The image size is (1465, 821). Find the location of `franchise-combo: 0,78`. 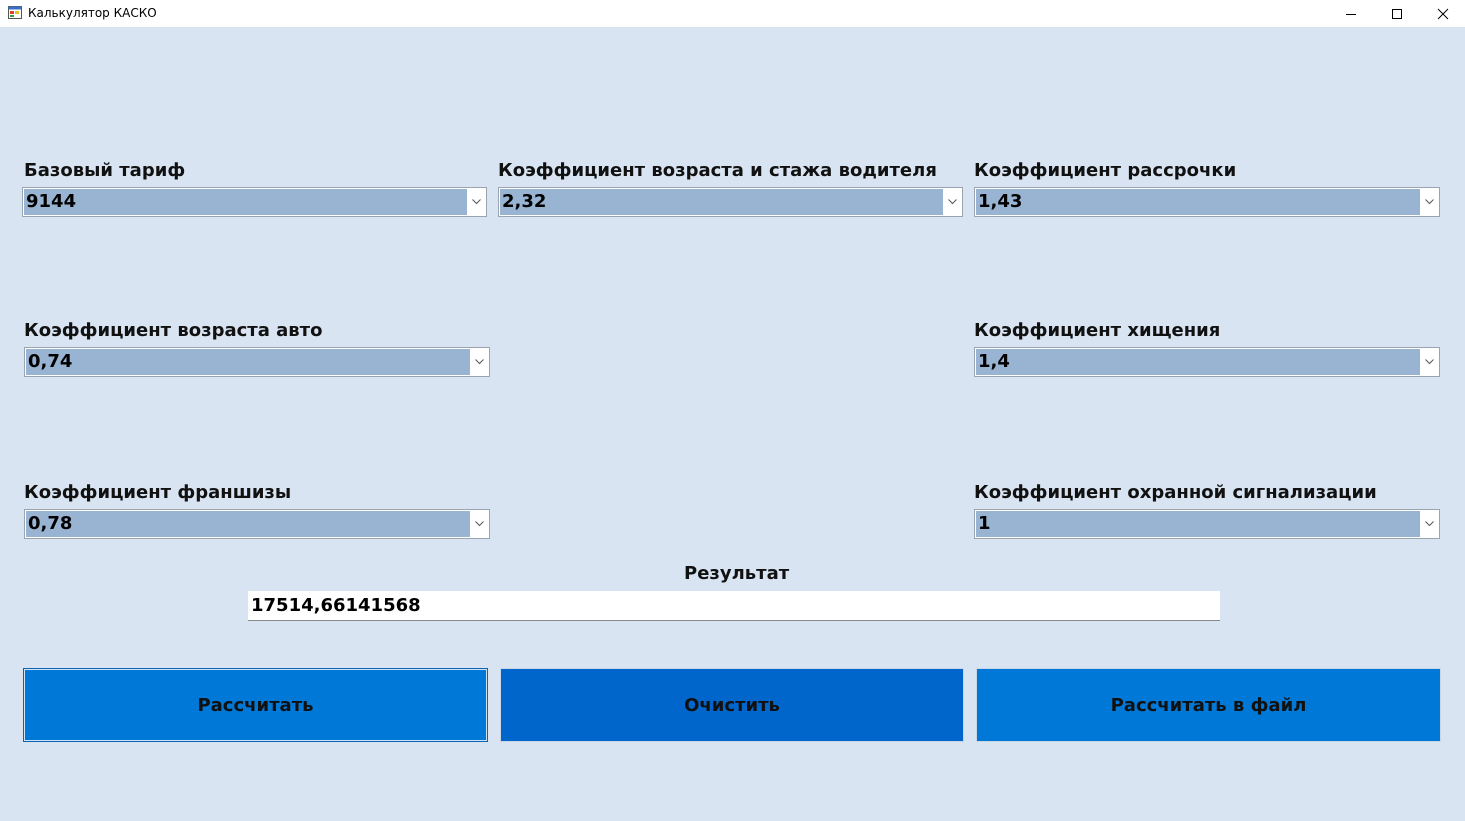

franchise-combo: 0,78 is located at coordinates (257, 524).